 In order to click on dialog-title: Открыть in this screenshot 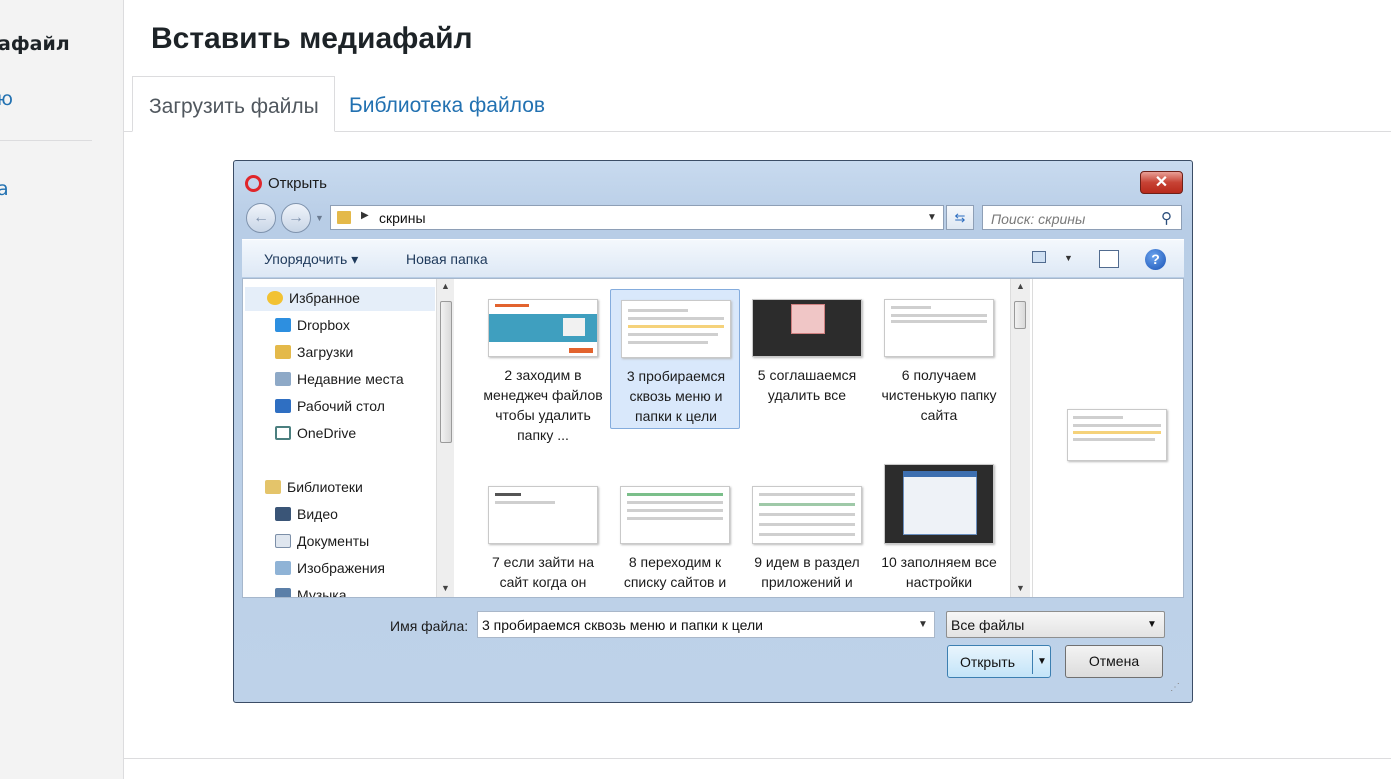, I will do `click(297, 183)`.